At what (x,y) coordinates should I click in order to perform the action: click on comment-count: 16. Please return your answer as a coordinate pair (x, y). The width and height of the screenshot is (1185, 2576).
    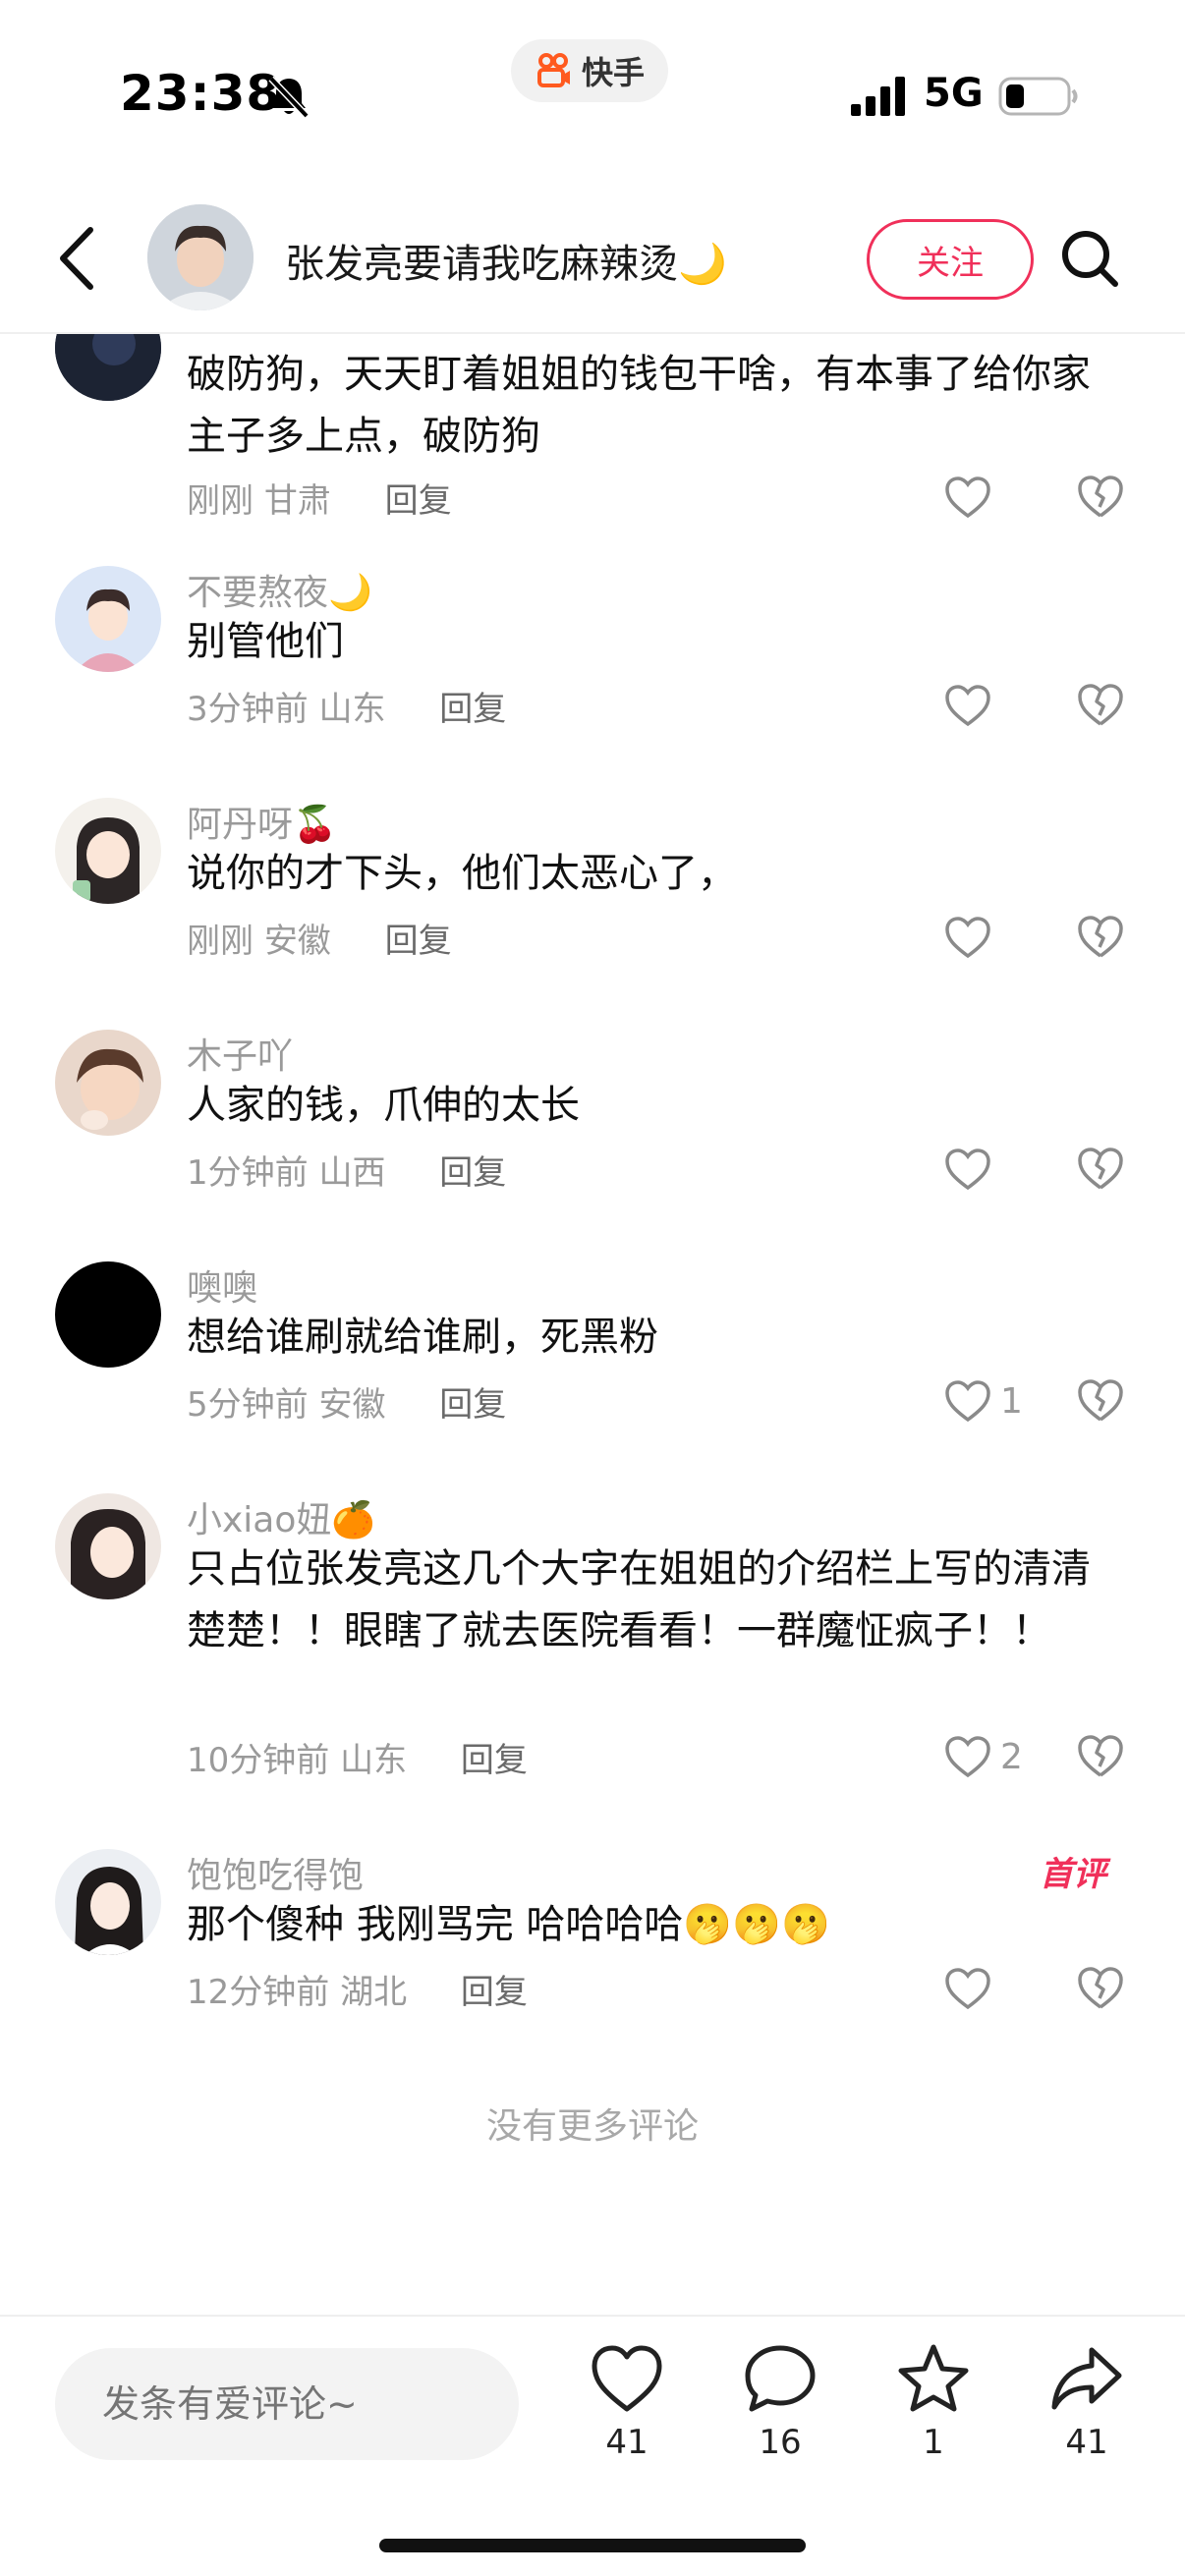
    Looking at the image, I should click on (781, 2442).